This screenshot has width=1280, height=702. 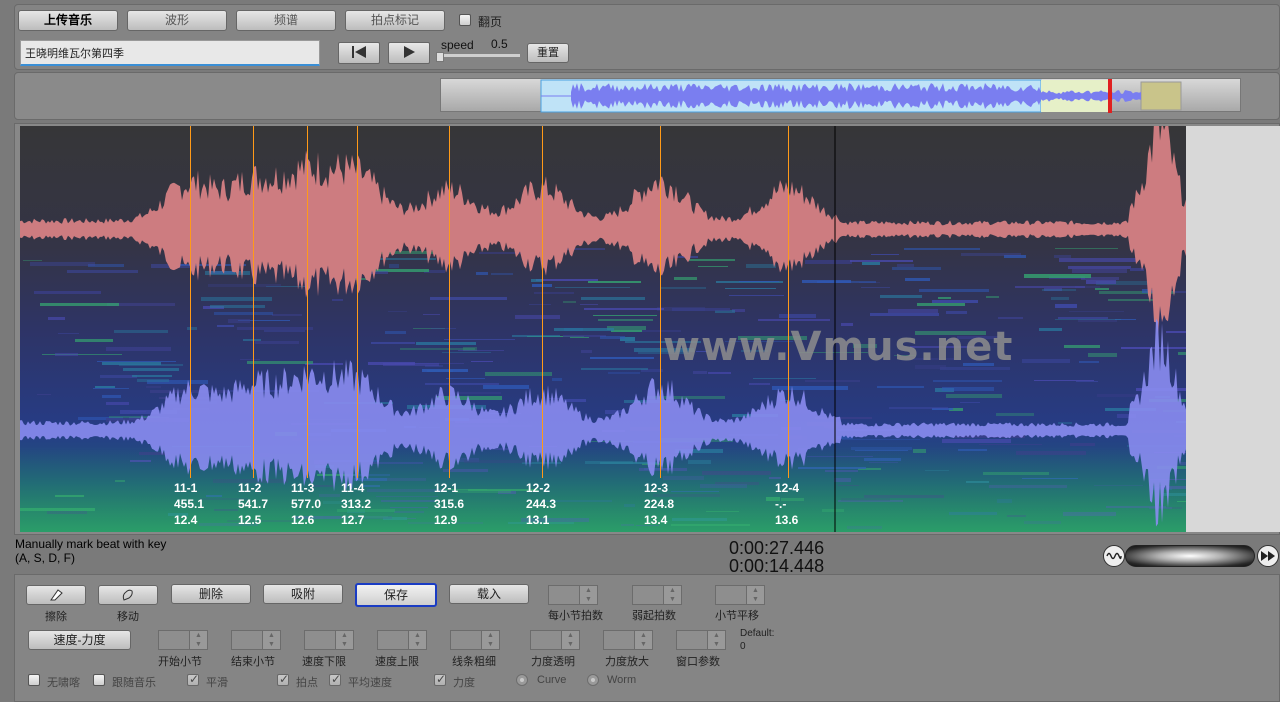 What do you see at coordinates (186, 520) in the screenshot?
I see `beat-time: 12.4` at bounding box center [186, 520].